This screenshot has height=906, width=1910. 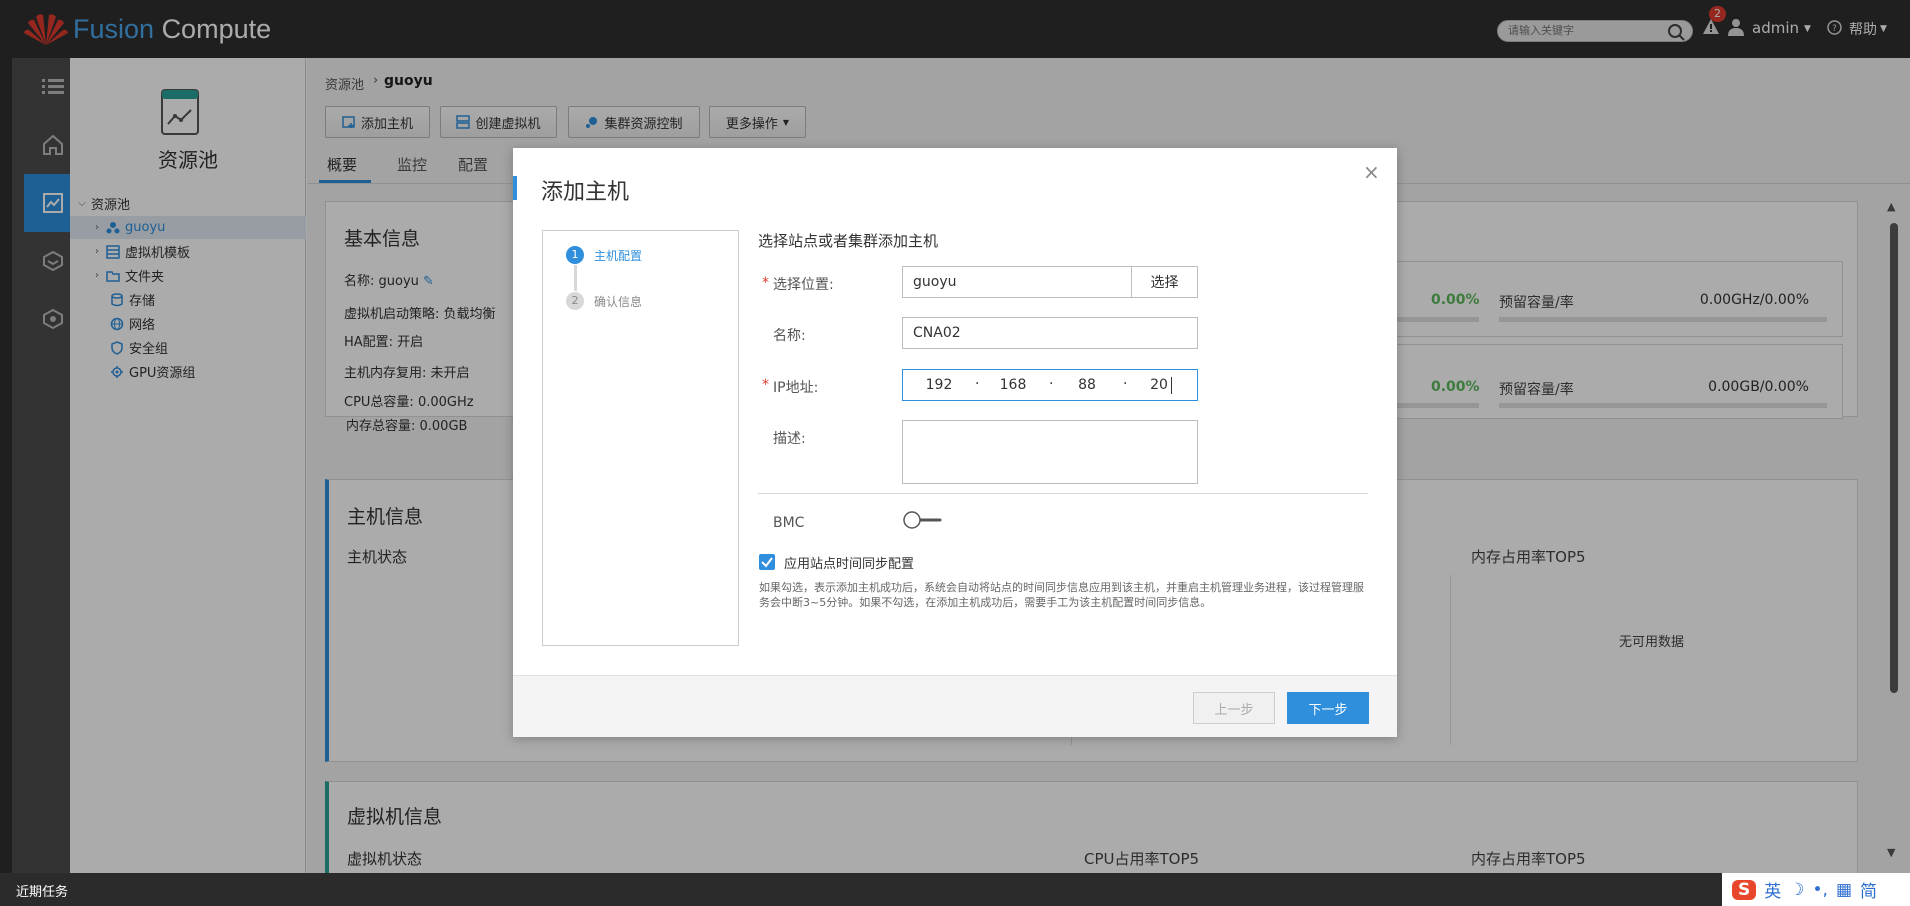 What do you see at coordinates (575, 255) in the screenshot?
I see `step-number: 1` at bounding box center [575, 255].